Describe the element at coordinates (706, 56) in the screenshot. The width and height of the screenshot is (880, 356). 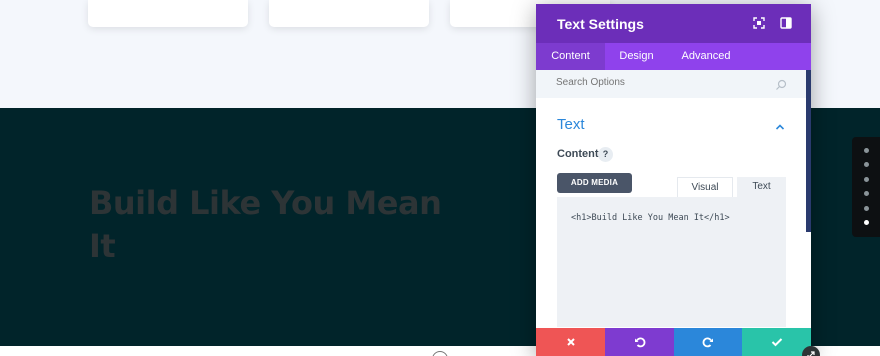
I see `tab-advanced: Advanced` at that location.